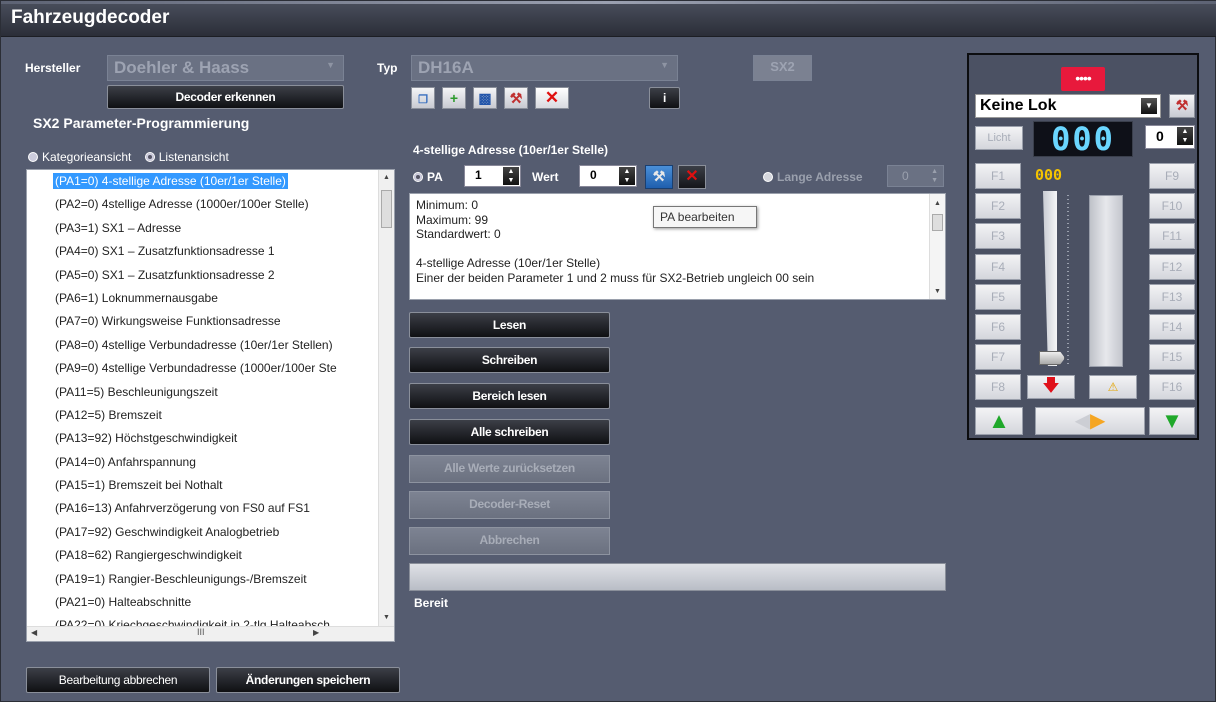  Describe the element at coordinates (225, 97) in the screenshot. I see `detect-decoder-button: Decoder erkennen` at that location.